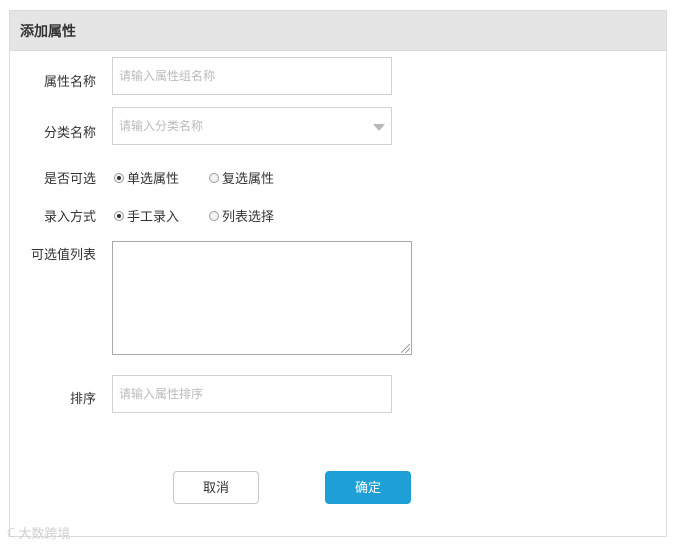 The width and height of the screenshot is (682, 547). What do you see at coordinates (161, 126) in the screenshot?
I see `category-placeholder: 请输入分类名称` at bounding box center [161, 126].